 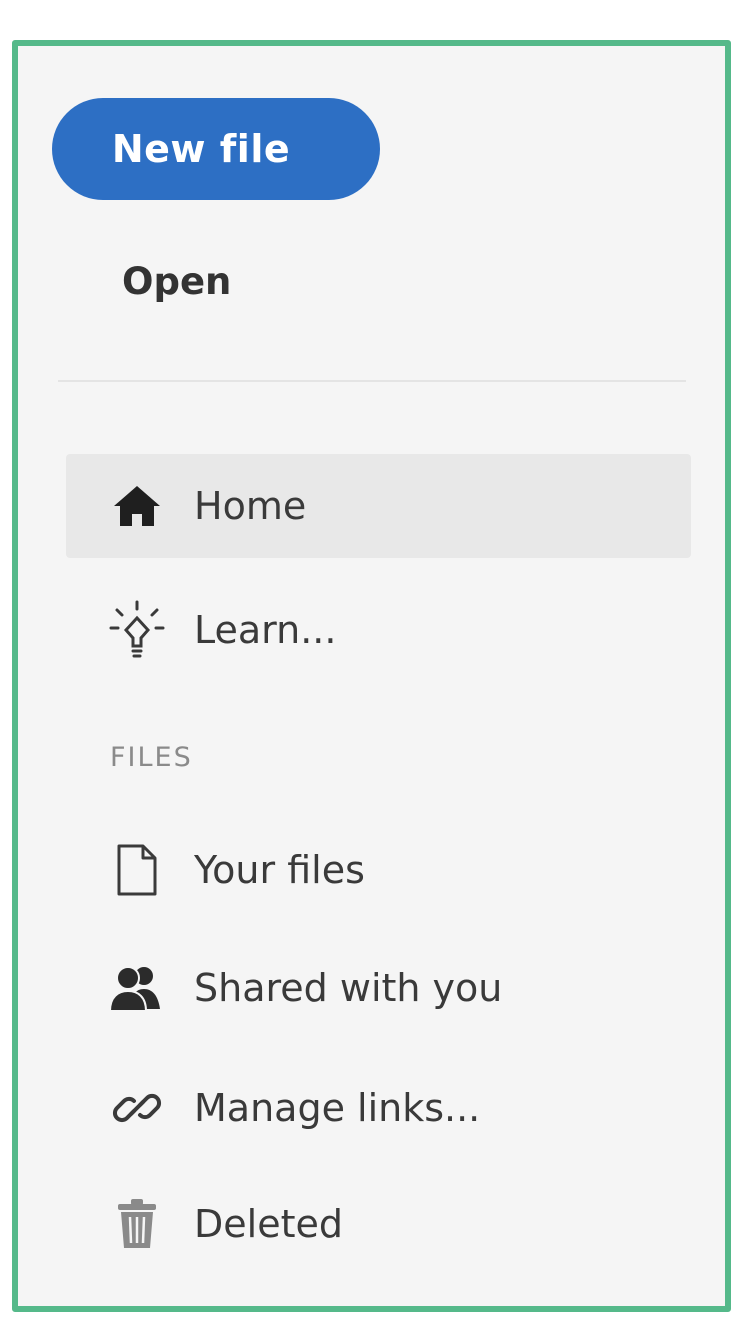 What do you see at coordinates (348, 988) in the screenshot?
I see `sidebar-item-label: Shared with you` at bounding box center [348, 988].